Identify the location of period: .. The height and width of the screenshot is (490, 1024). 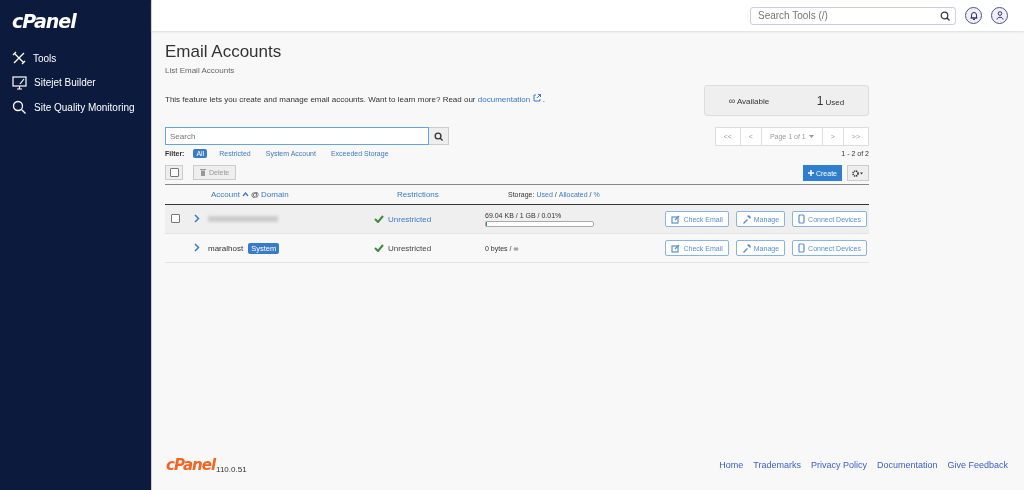
(543, 99).